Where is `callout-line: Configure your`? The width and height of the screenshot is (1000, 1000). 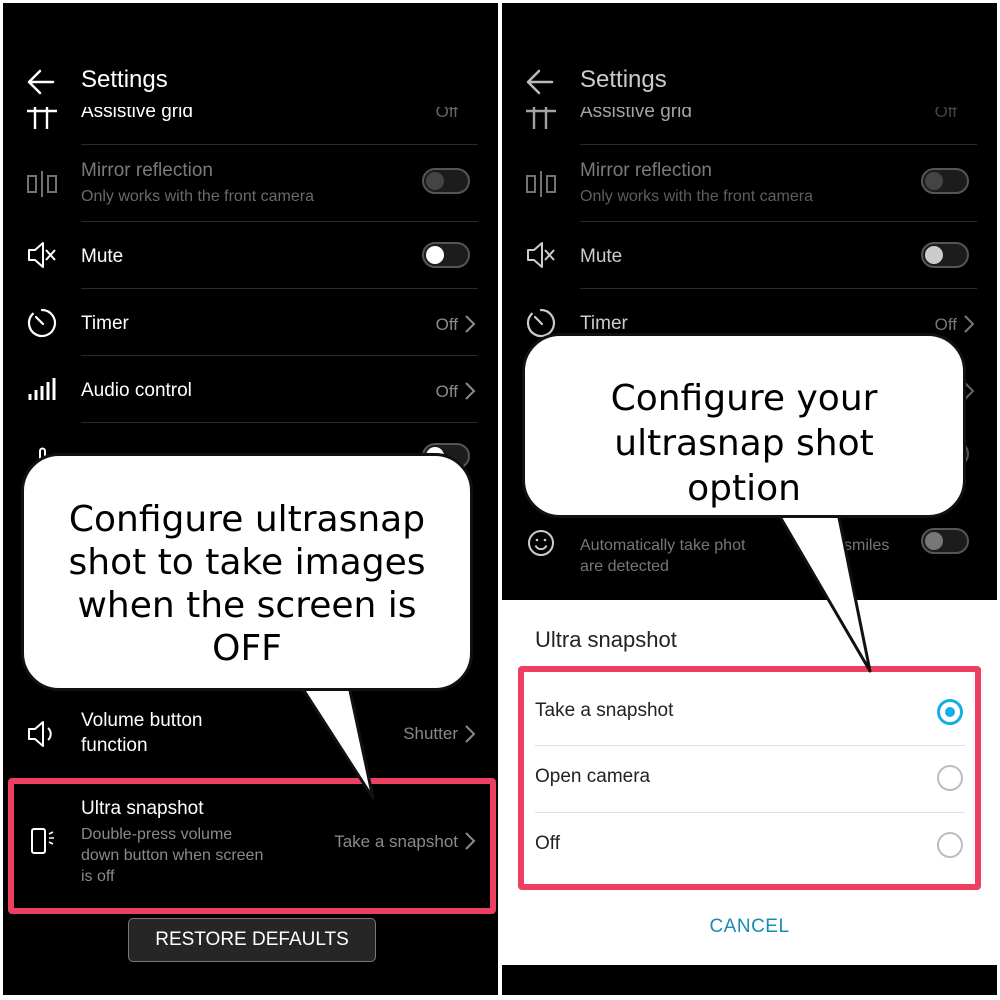
callout-line: Configure your is located at coordinates (744, 398).